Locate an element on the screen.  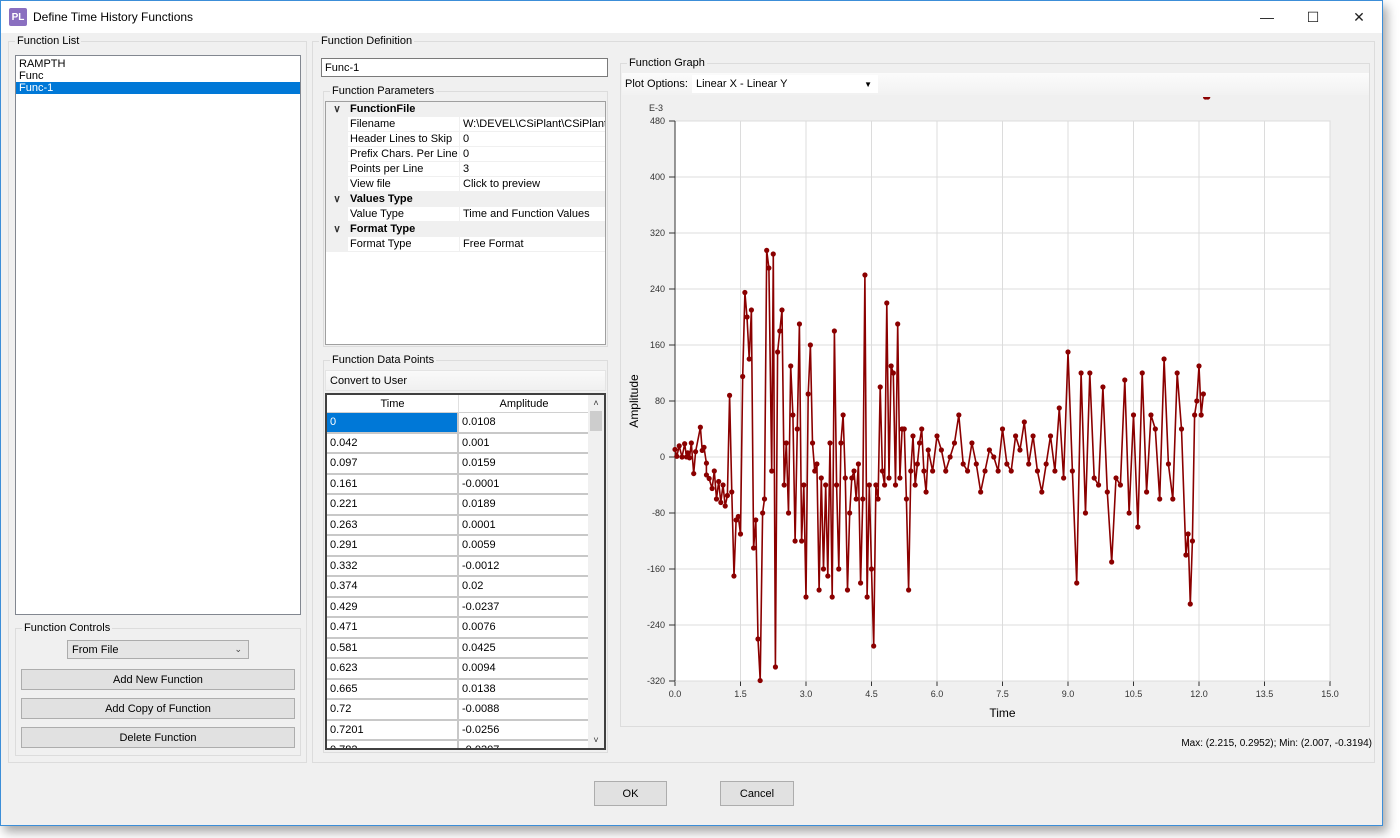
property-row: Value Type Time and Function Values is located at coordinates (465, 214).